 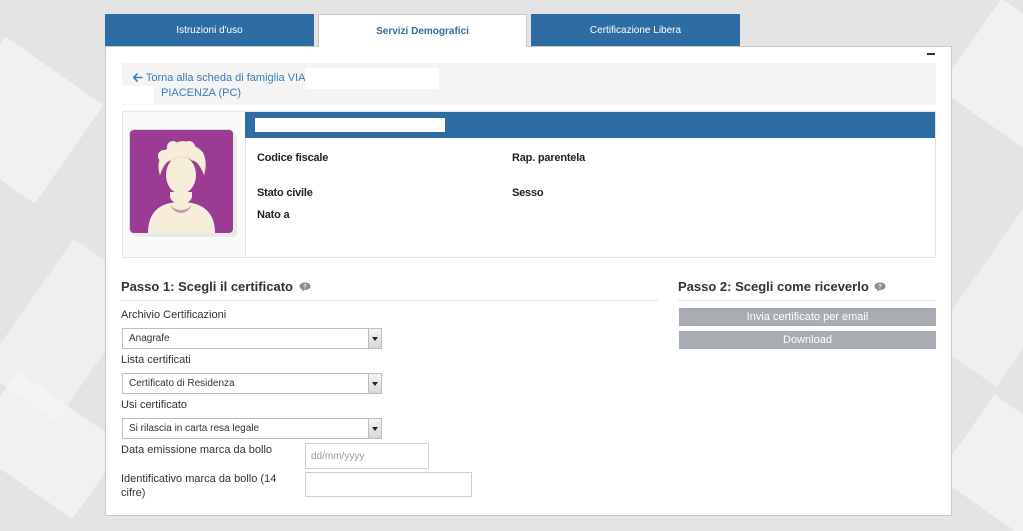 I want to click on tab-certificazione-libera: Certificazione Libera, so click(x=635, y=30).